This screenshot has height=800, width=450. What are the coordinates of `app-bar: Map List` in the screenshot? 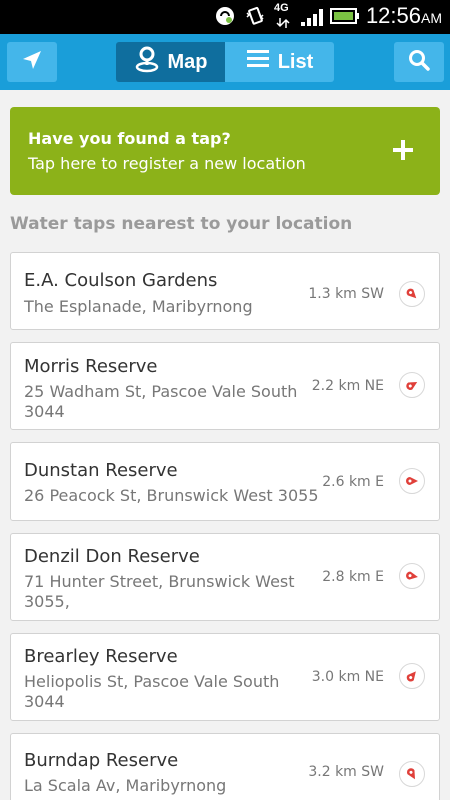 It's located at (225, 62).